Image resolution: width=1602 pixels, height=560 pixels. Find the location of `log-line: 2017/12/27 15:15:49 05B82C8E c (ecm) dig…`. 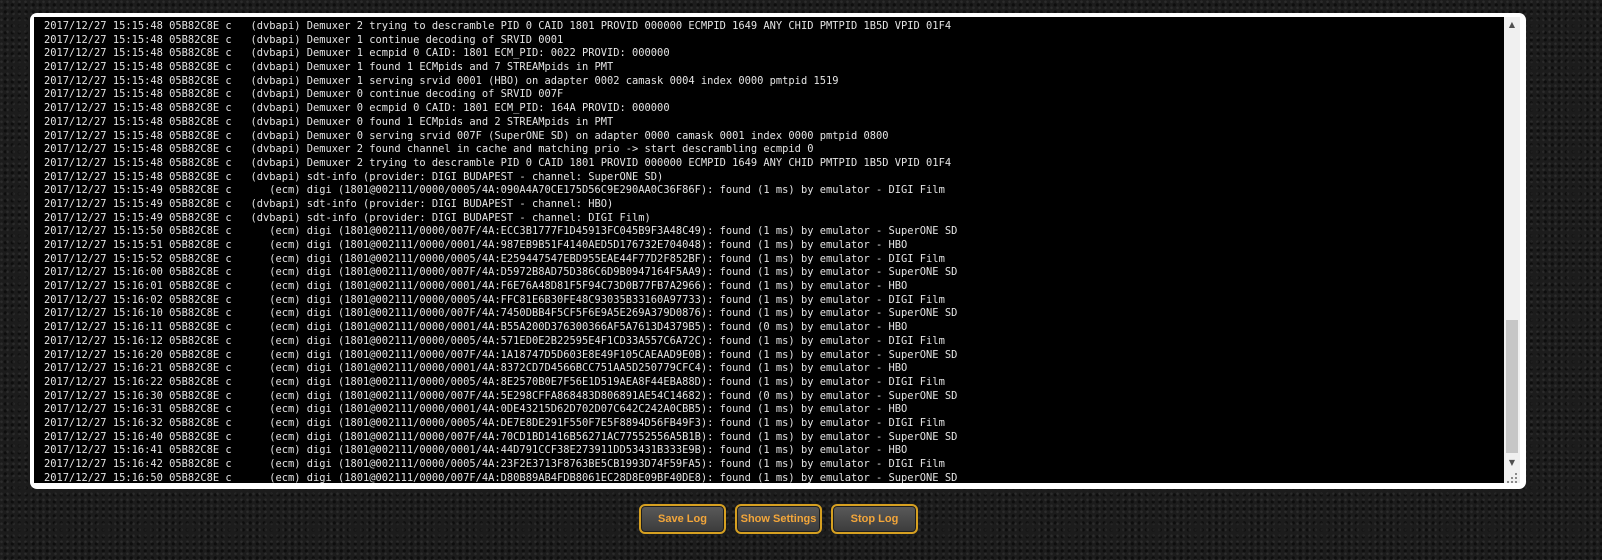

log-line: 2017/12/27 15:15:49 05B82C8E c (ecm) dig… is located at coordinates (494, 190).